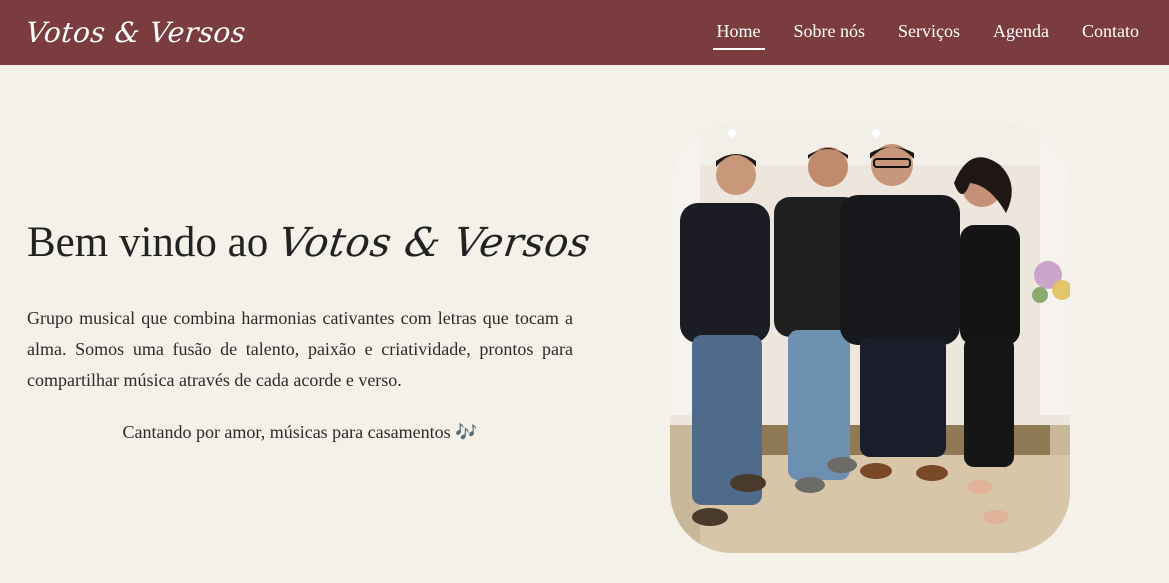 This screenshot has width=1169, height=583. What do you see at coordinates (929, 32) in the screenshot?
I see `nav-item-servicos: Serviços` at bounding box center [929, 32].